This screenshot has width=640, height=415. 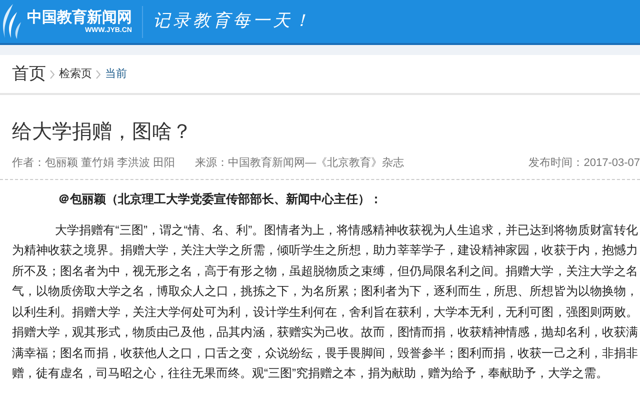 What do you see at coordinates (584, 163) in the screenshot?
I see `publish-date: 发布时间：2017-03-07` at bounding box center [584, 163].